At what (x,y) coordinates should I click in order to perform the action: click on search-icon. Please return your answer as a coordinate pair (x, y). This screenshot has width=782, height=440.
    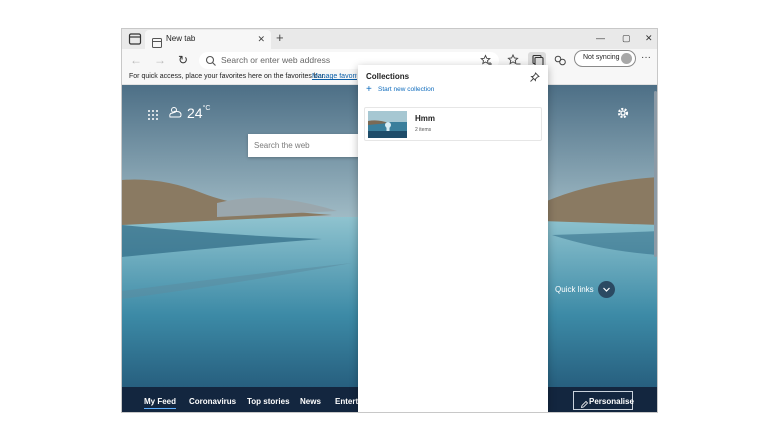
    Looking at the image, I should click on (211, 60).